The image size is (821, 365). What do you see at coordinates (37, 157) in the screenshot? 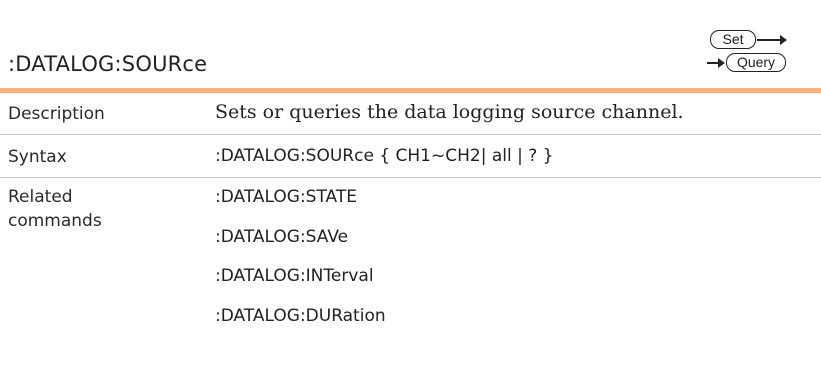
I see `syntax-label: Syntax` at bounding box center [37, 157].